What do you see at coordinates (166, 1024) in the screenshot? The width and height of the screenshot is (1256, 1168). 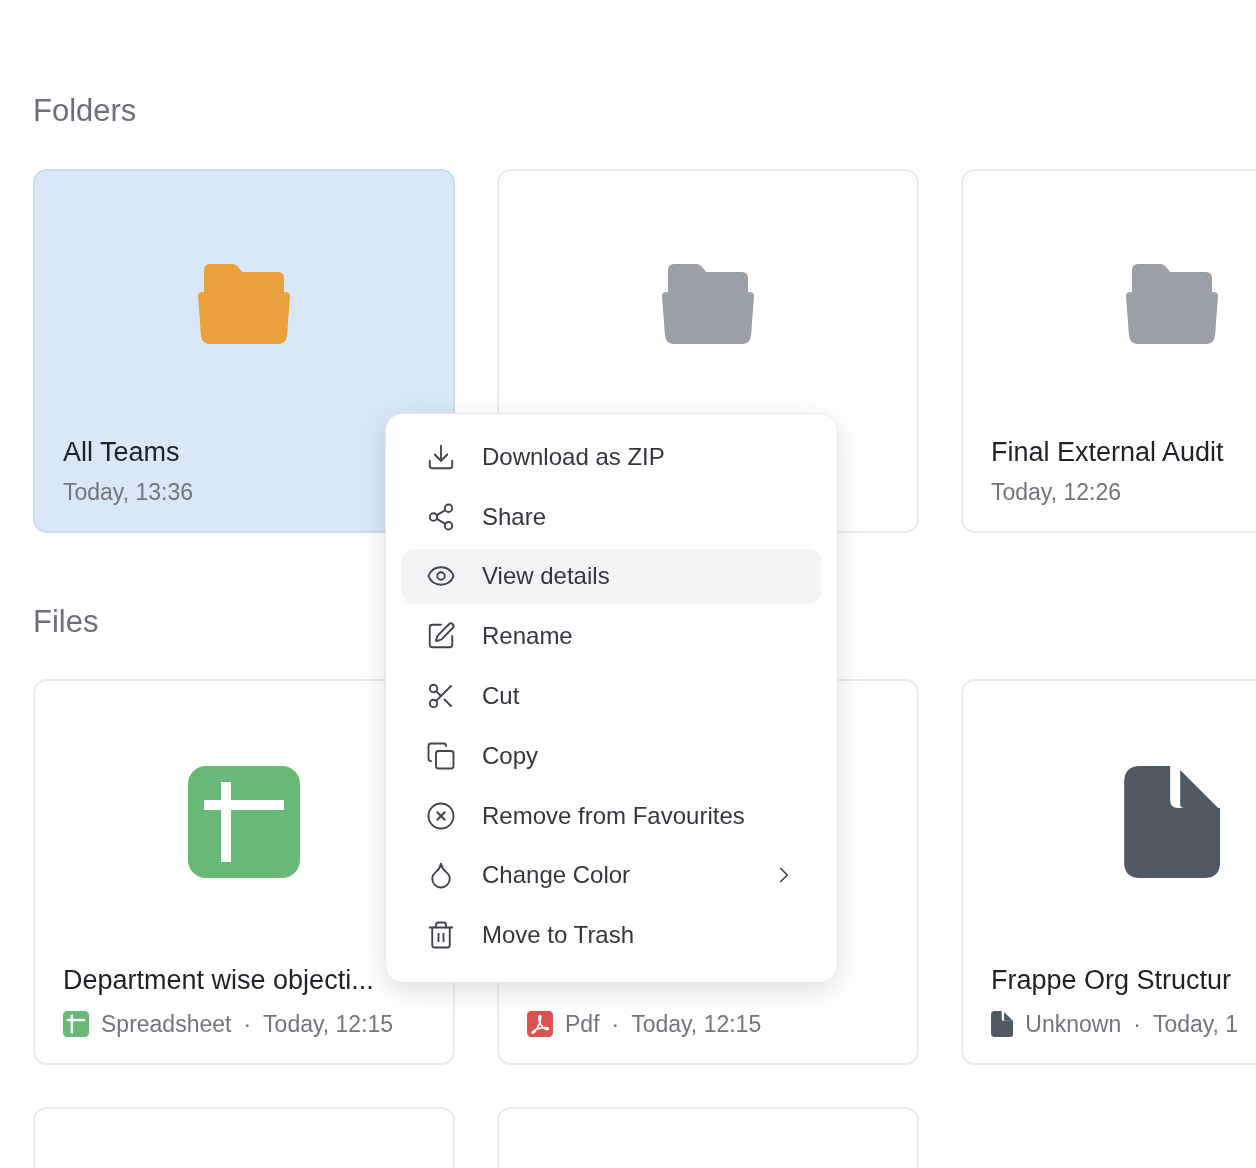 I see `file-type: Spreadsheet` at bounding box center [166, 1024].